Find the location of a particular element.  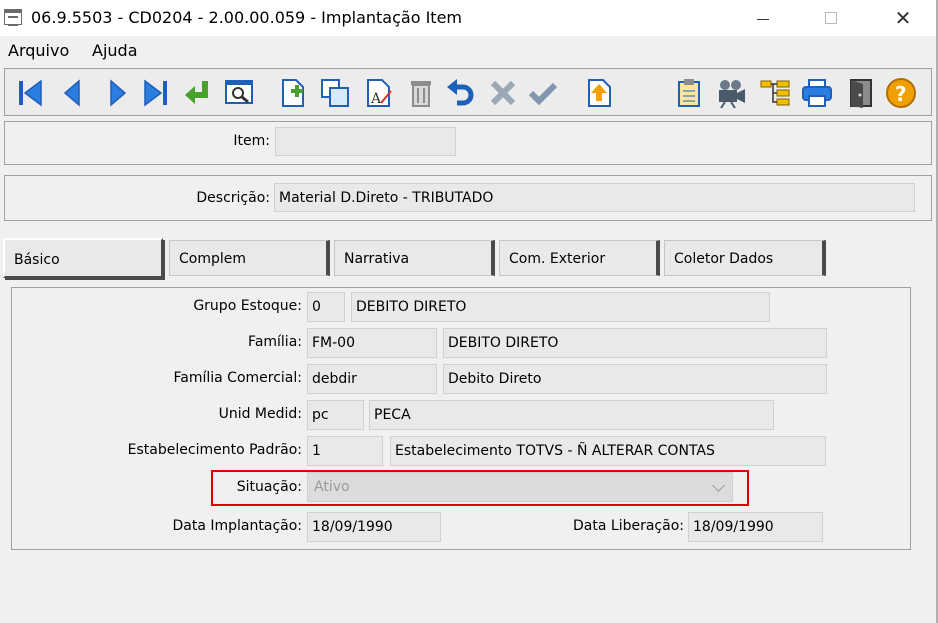

menu-arquivo: Arquivo is located at coordinates (38, 50).